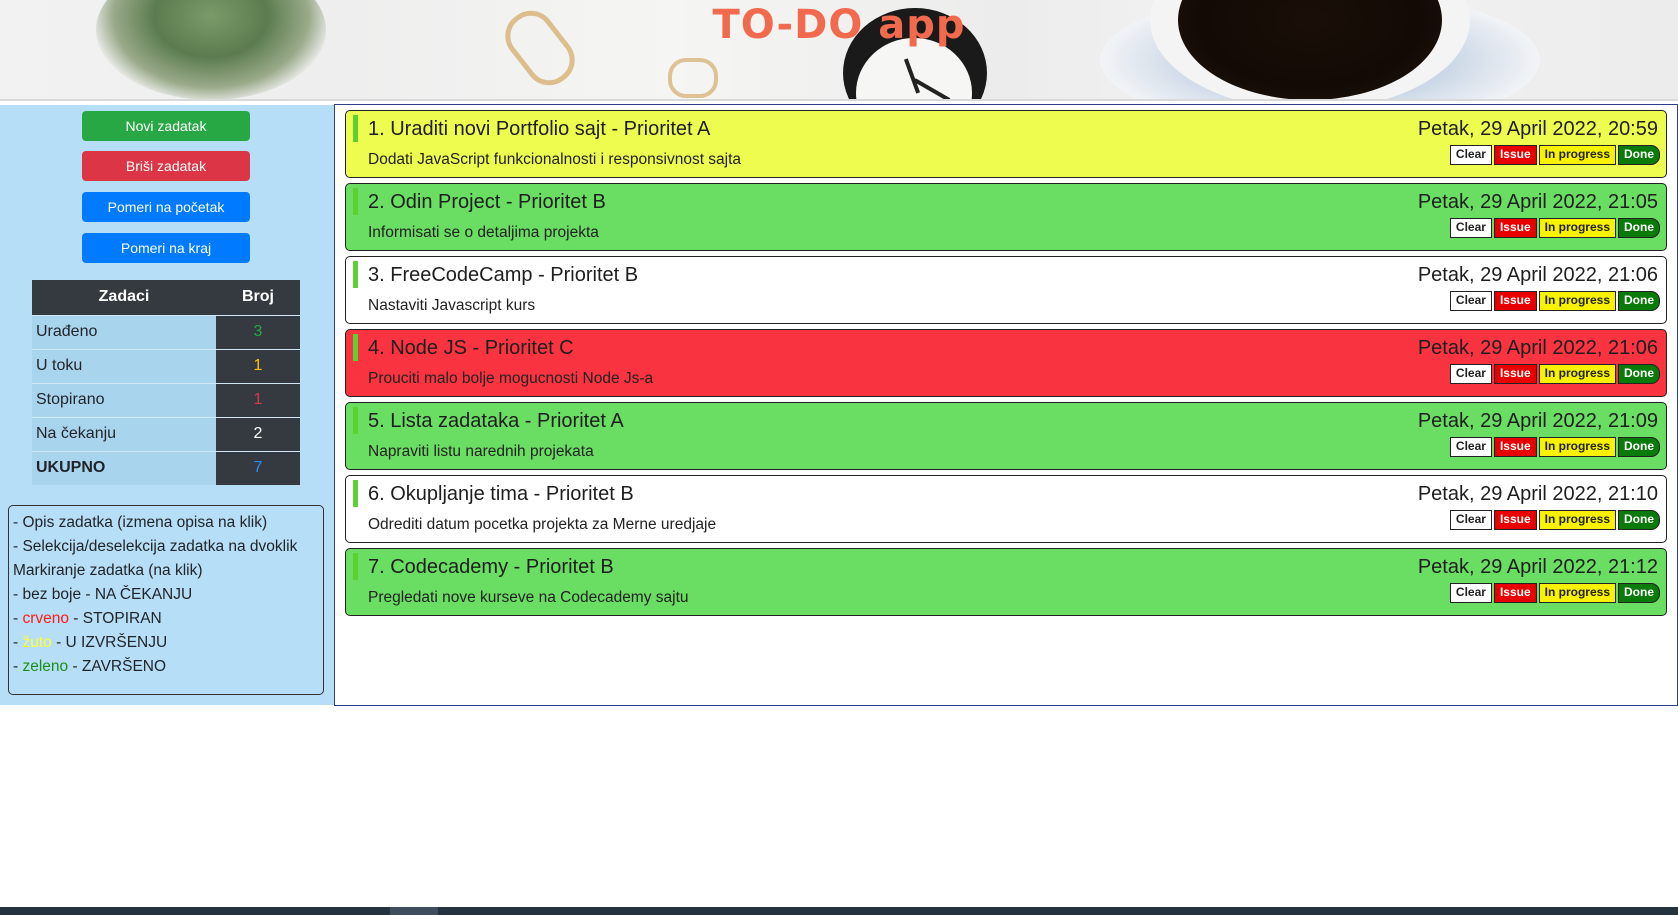  Describe the element at coordinates (258, 331) in the screenshot. I see `stats-value: 3` at that location.